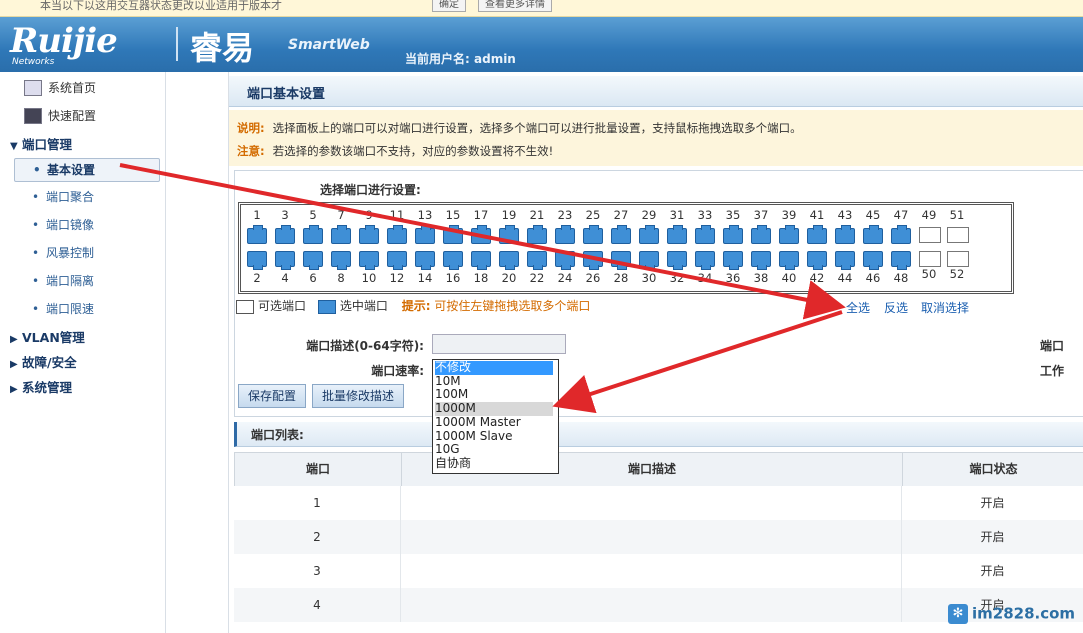 This screenshot has height=633, width=1083. What do you see at coordinates (817, 215) in the screenshot?
I see `port-number-label: 41` at bounding box center [817, 215].